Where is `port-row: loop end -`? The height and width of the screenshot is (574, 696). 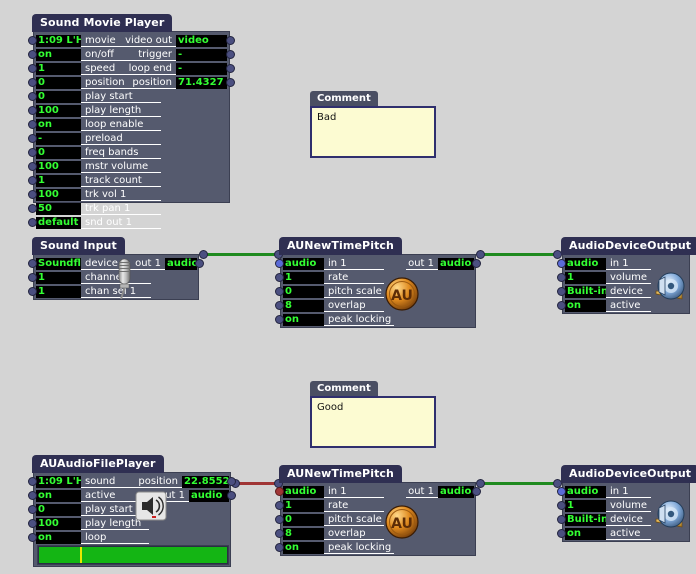
port-row: loop end - is located at coordinates (173, 69).